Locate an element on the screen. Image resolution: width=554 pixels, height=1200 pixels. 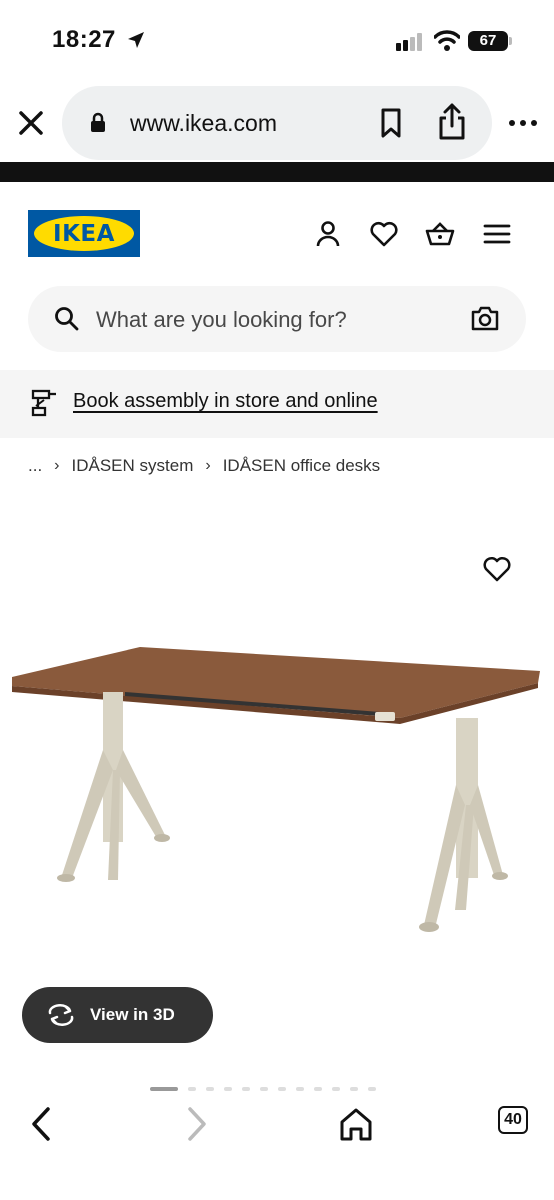
assembly-tool-icon is located at coordinates (43, 403).